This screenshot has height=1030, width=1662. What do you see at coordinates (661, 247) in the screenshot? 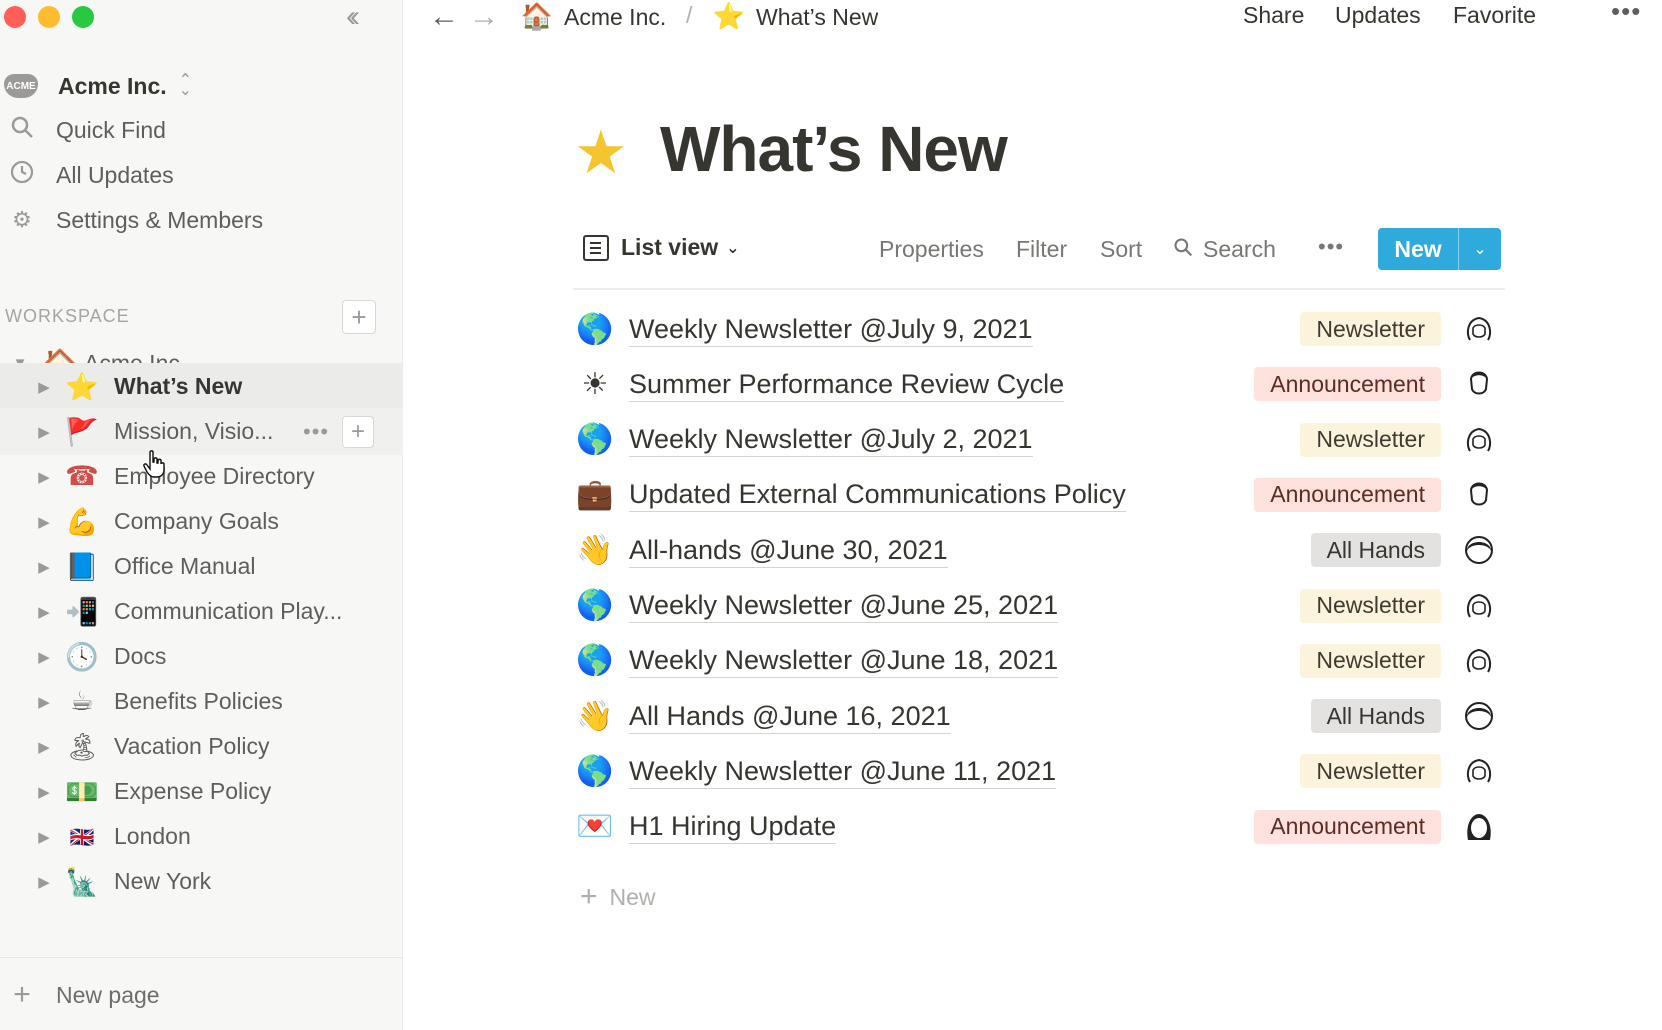
I see `view-switcher: List view ⌄` at bounding box center [661, 247].